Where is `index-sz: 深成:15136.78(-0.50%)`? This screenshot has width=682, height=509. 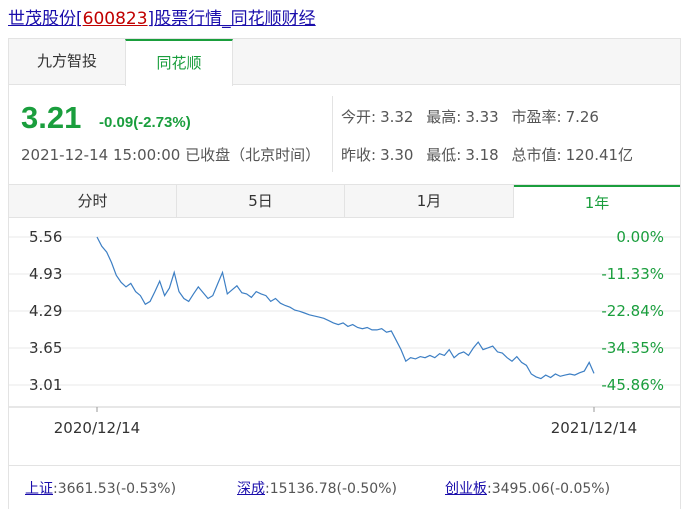 index-sz: 深成:15136.78(-0.50%) is located at coordinates (317, 488).